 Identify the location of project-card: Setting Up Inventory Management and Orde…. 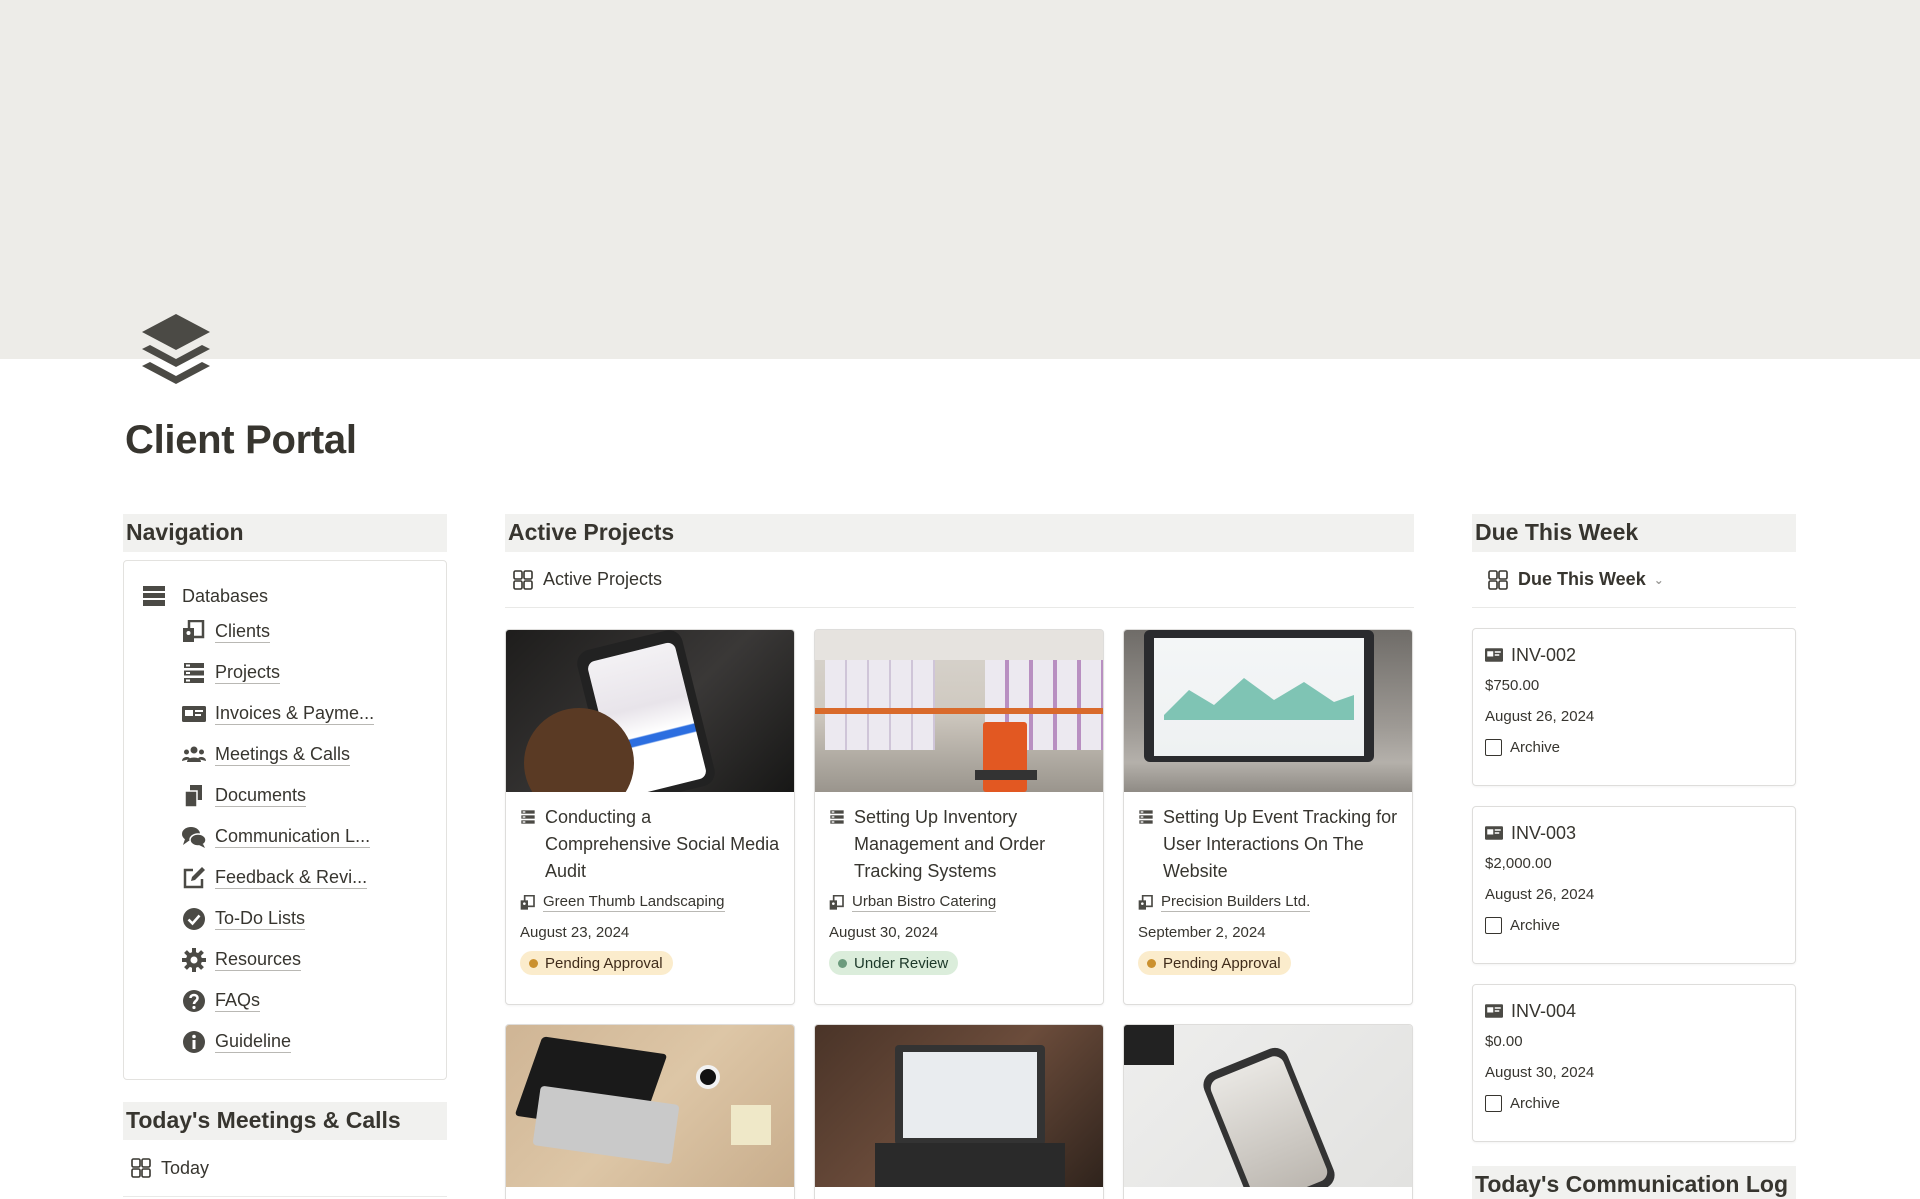
(959, 817).